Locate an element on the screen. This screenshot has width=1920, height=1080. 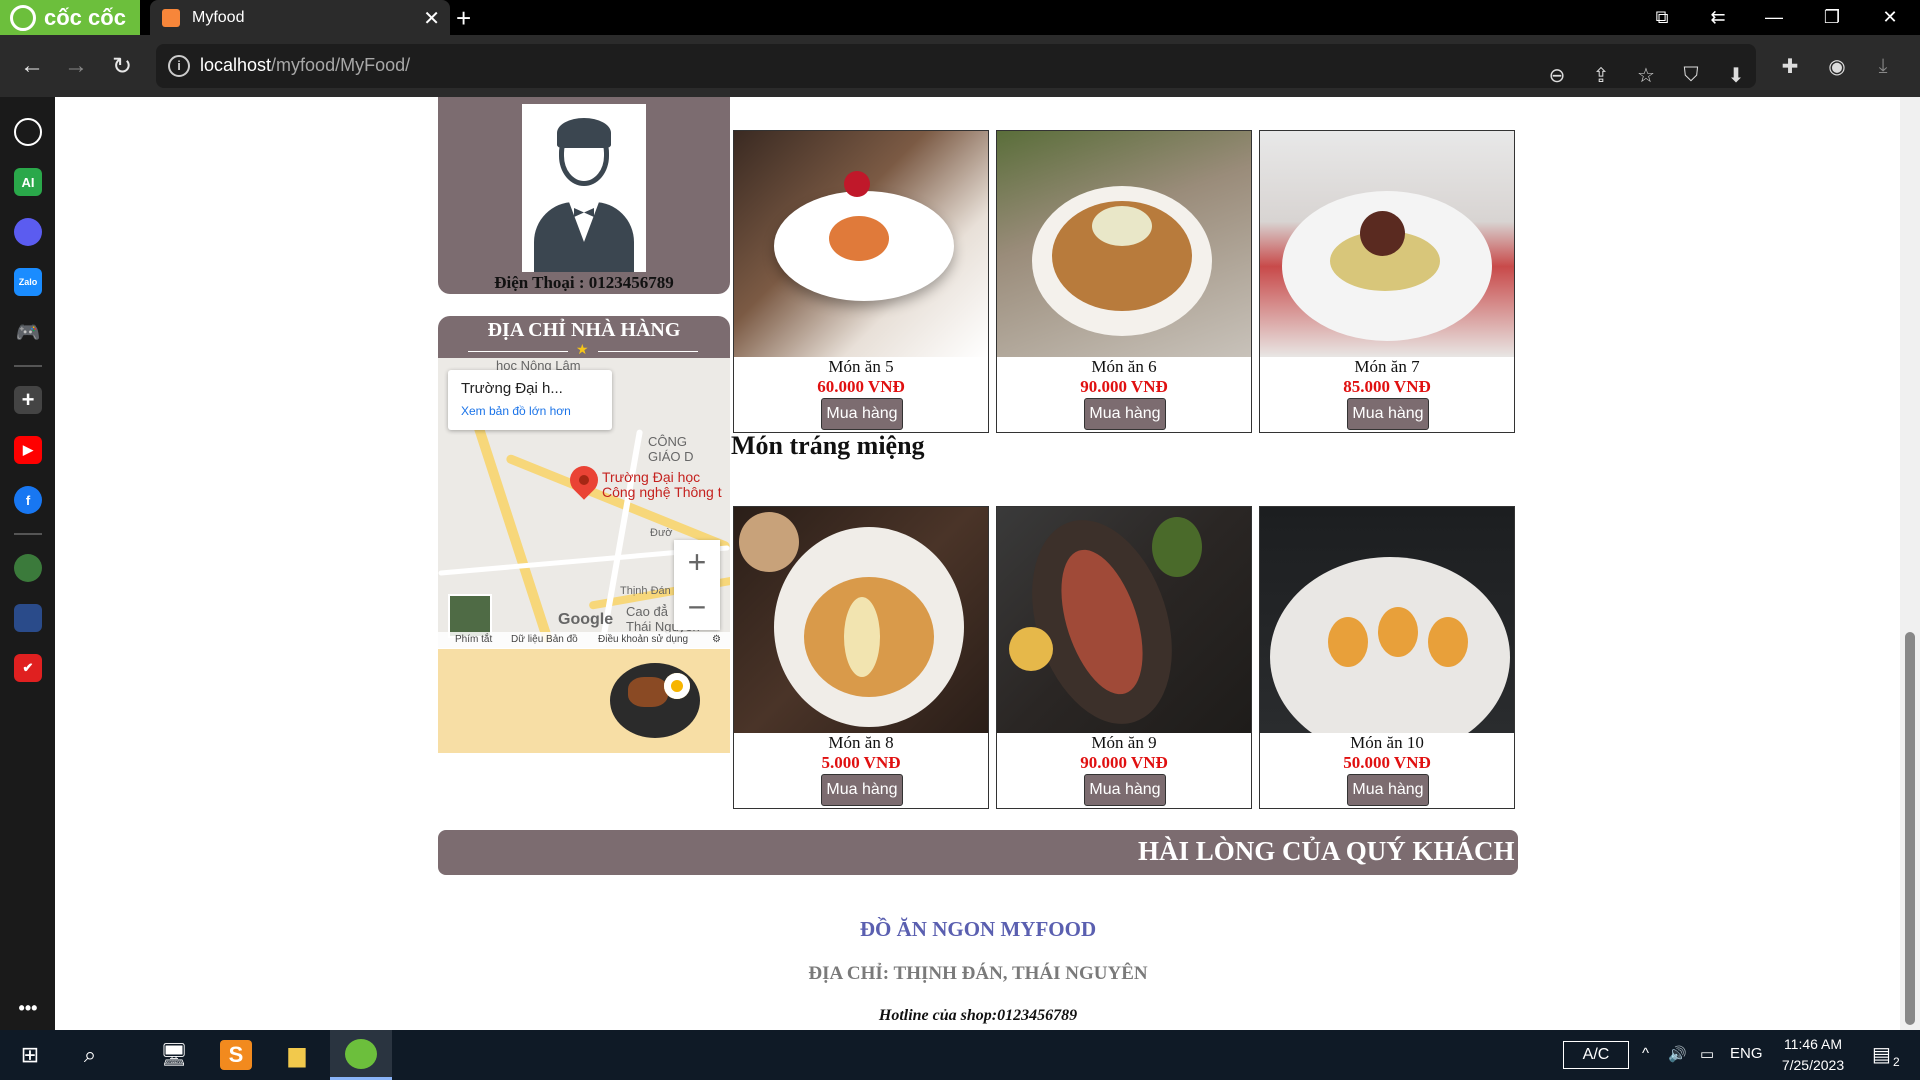
ac-indicator: A/C is located at coordinates (1596, 1055).